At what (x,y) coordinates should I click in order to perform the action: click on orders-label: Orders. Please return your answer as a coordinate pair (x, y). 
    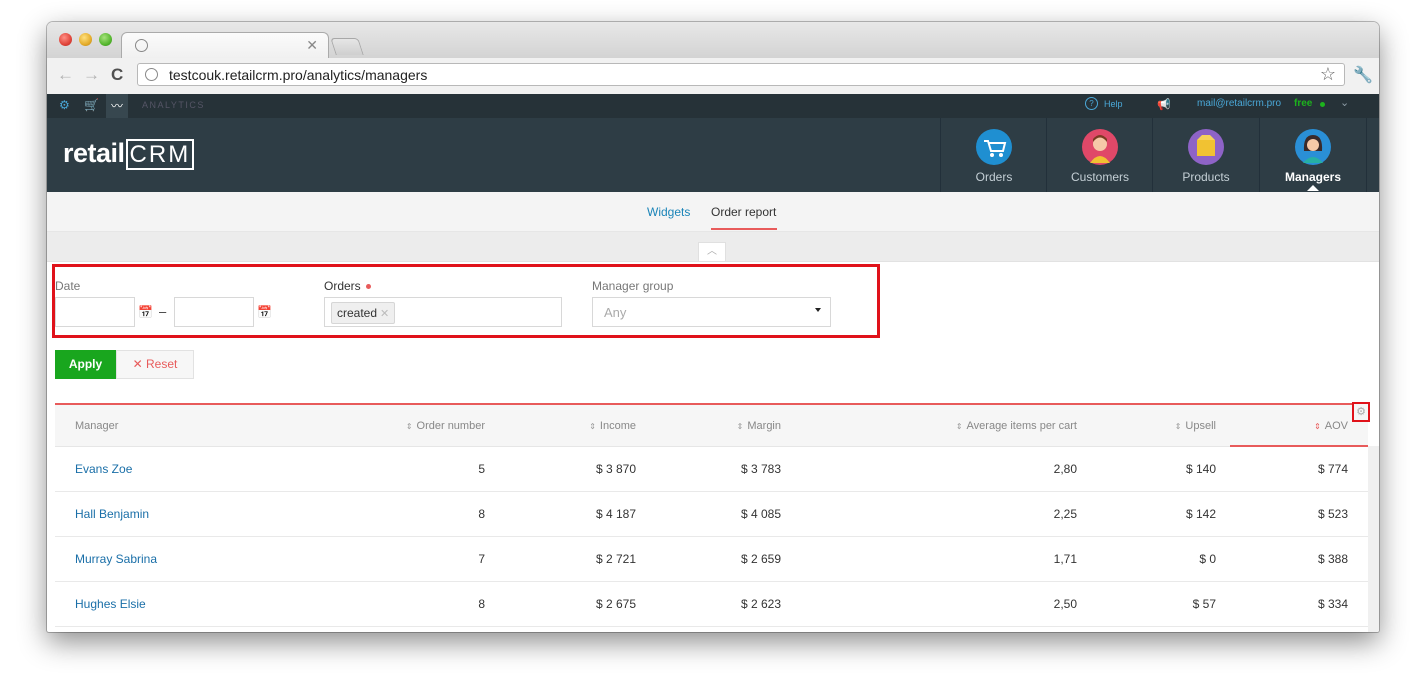
    Looking at the image, I should click on (347, 286).